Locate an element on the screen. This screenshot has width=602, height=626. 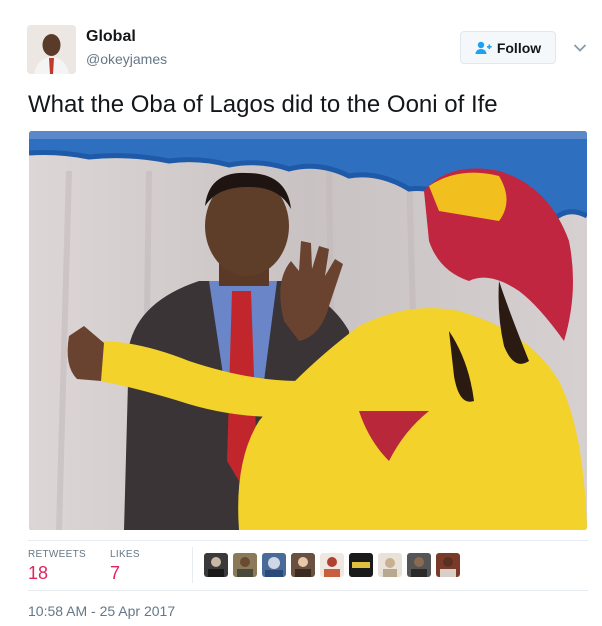
follow-button-label: Follow is located at coordinates (519, 47).